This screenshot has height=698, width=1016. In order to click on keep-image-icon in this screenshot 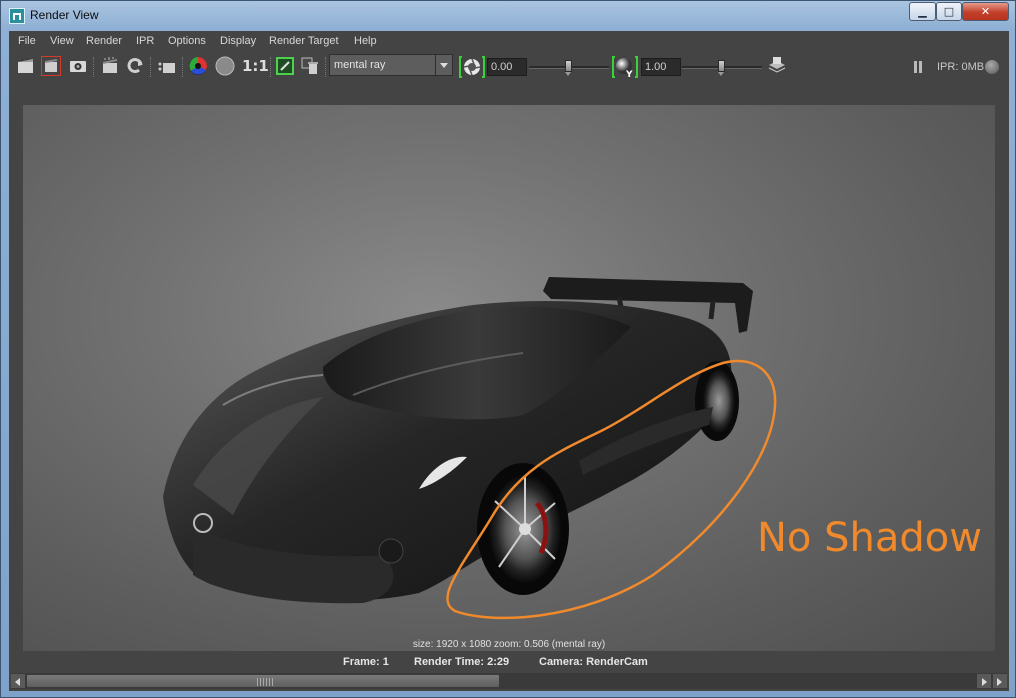, I will do `click(285, 66)`.